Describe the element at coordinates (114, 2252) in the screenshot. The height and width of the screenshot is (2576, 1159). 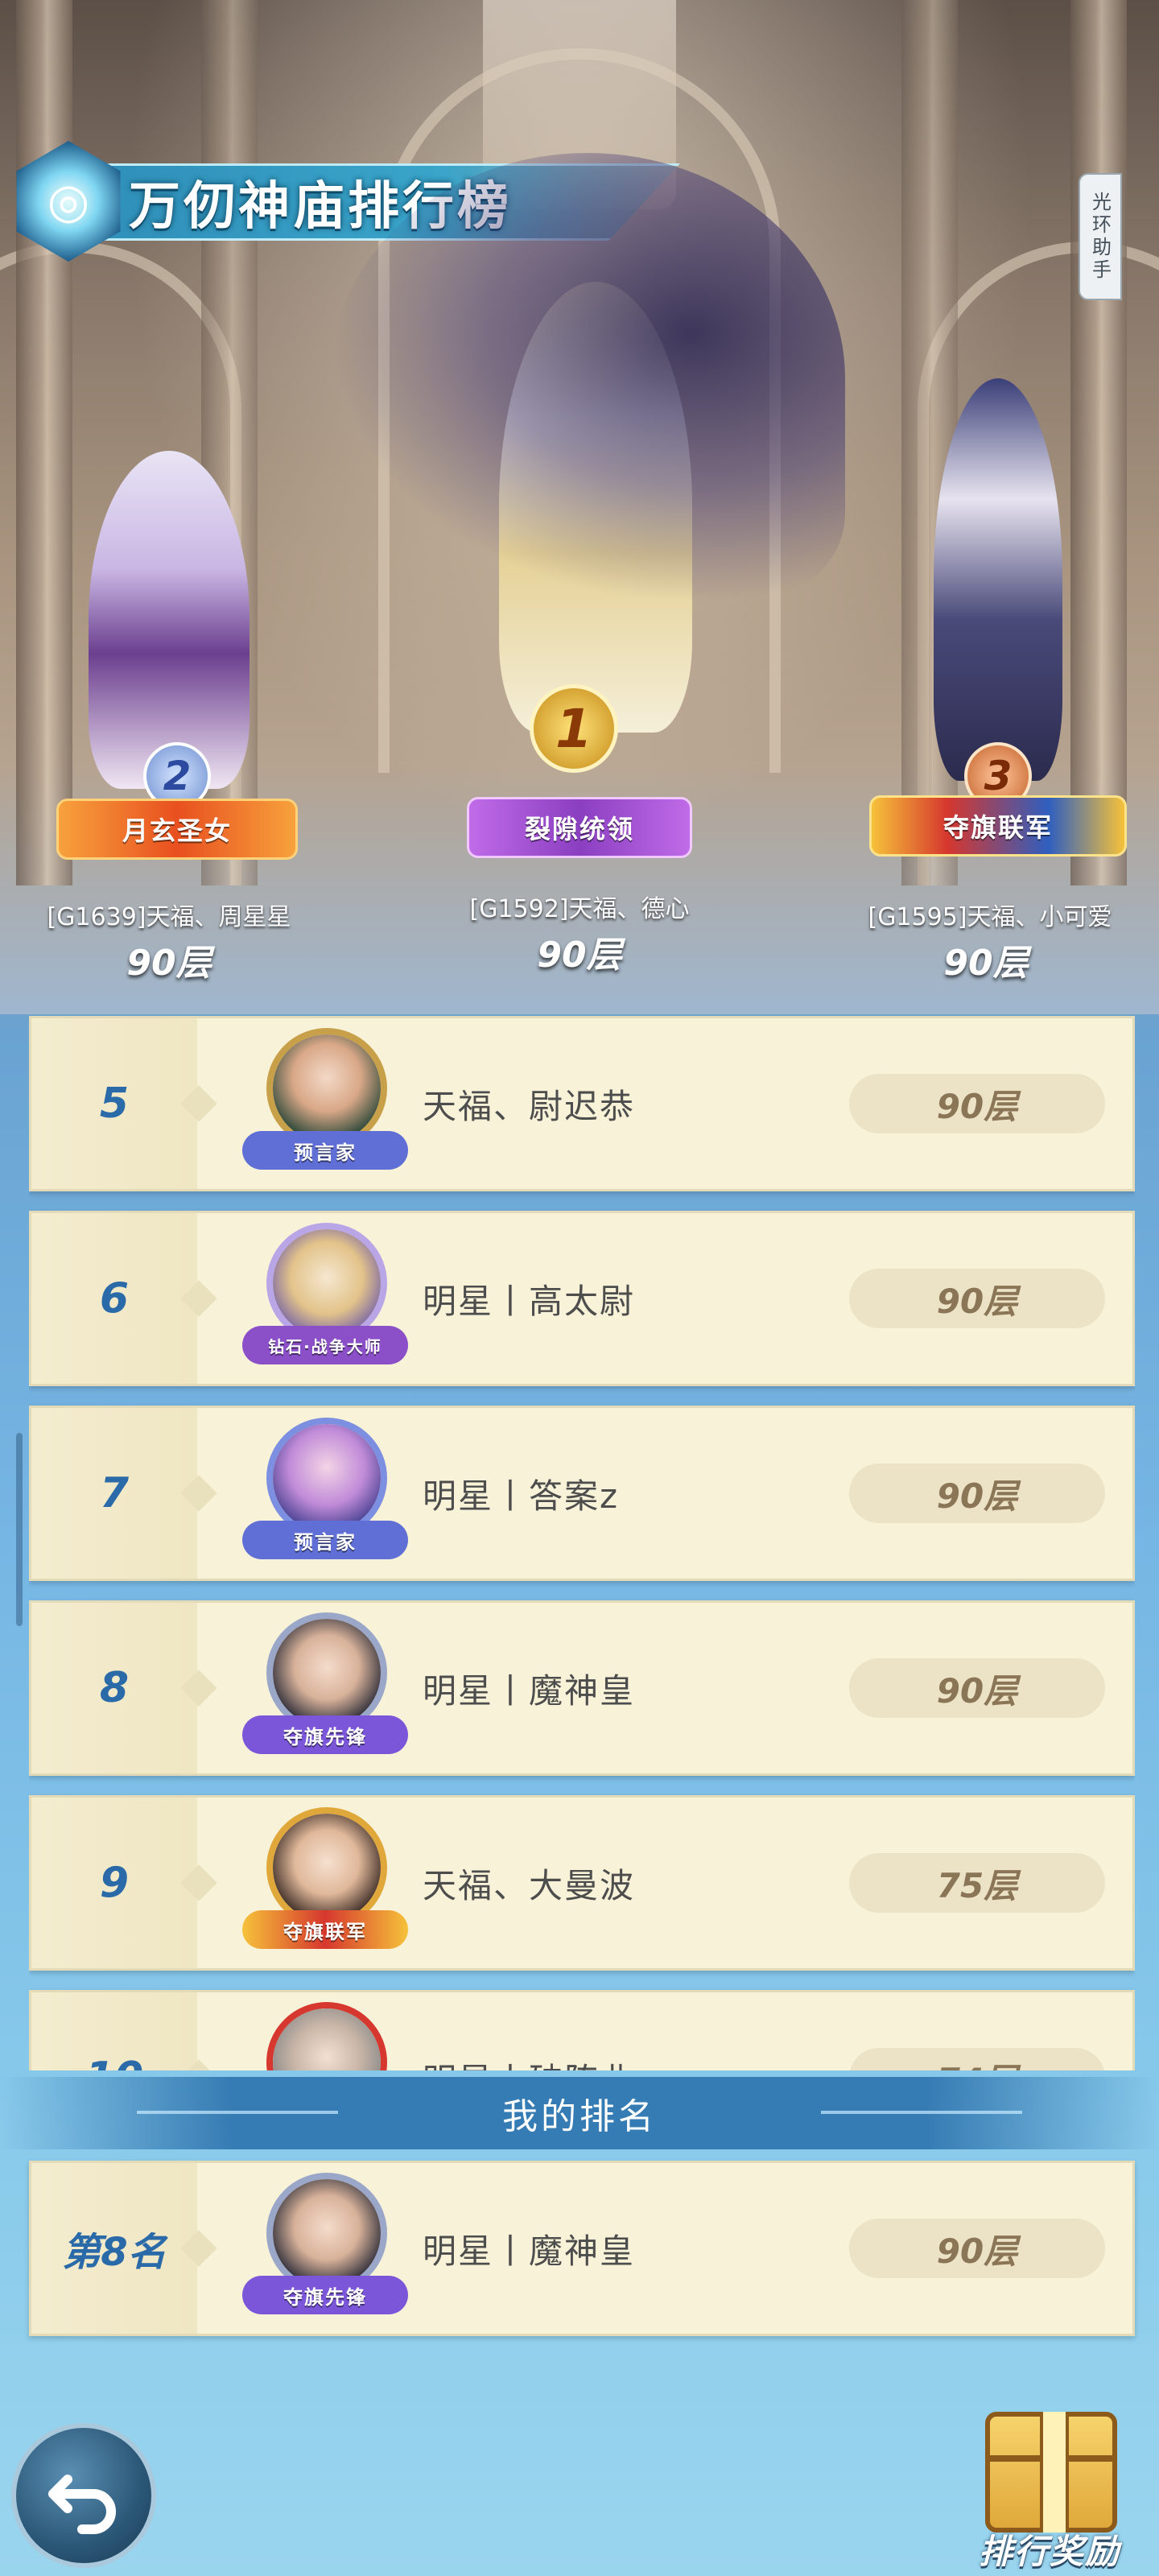
I see `my-rank-value: 第8名` at that location.